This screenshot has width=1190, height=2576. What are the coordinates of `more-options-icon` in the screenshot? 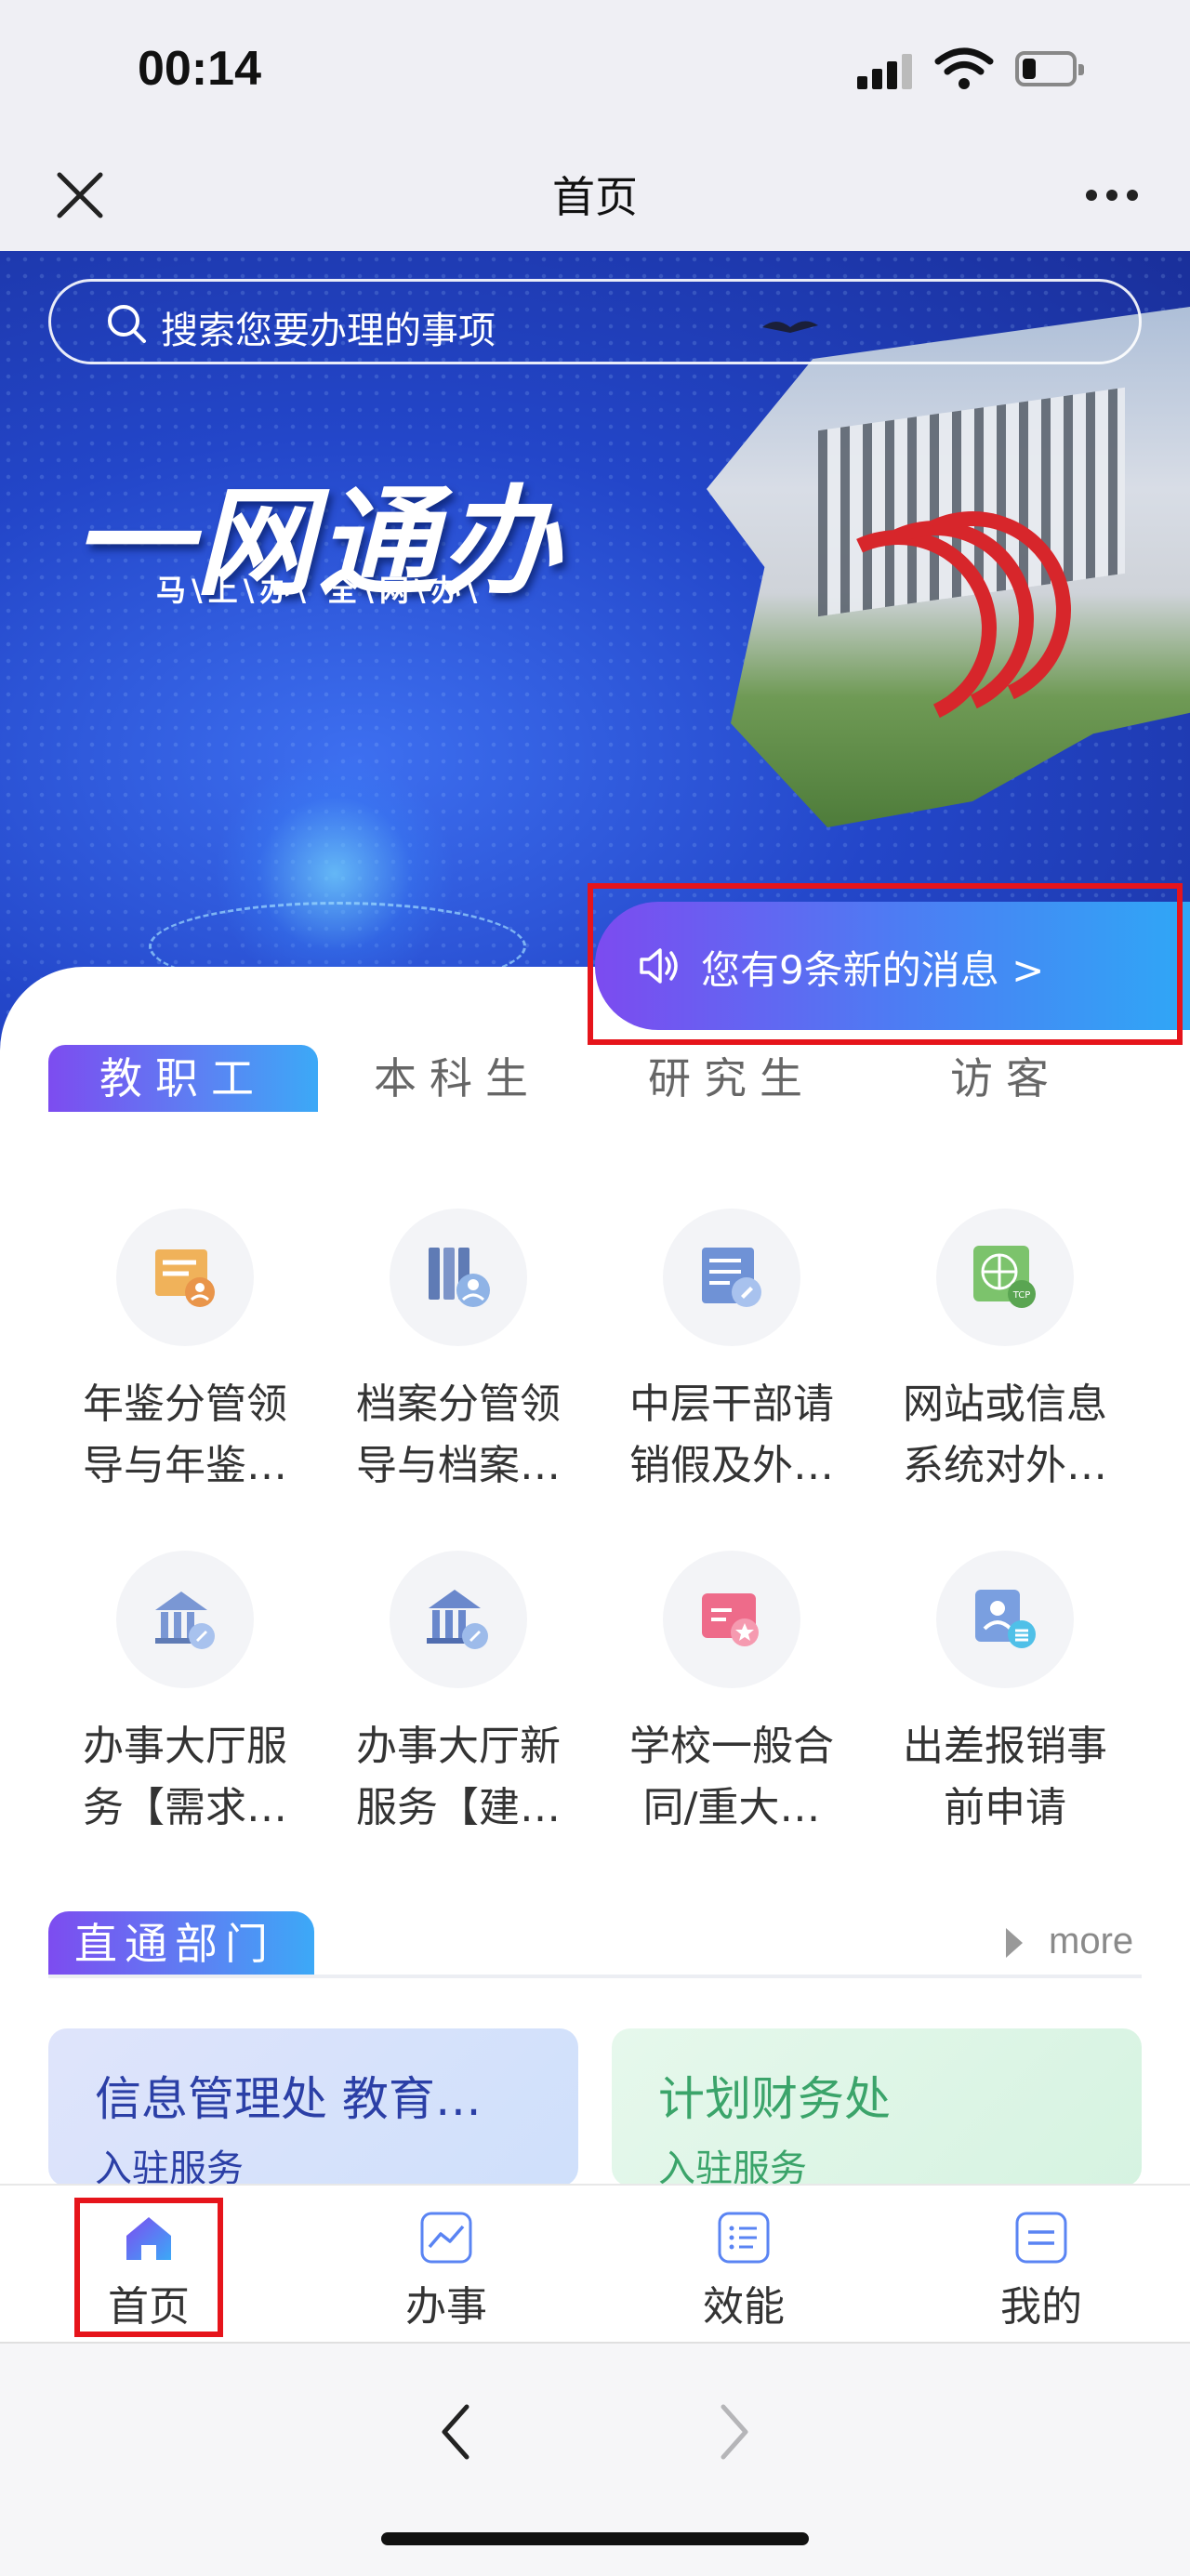 It's located at (1115, 195).